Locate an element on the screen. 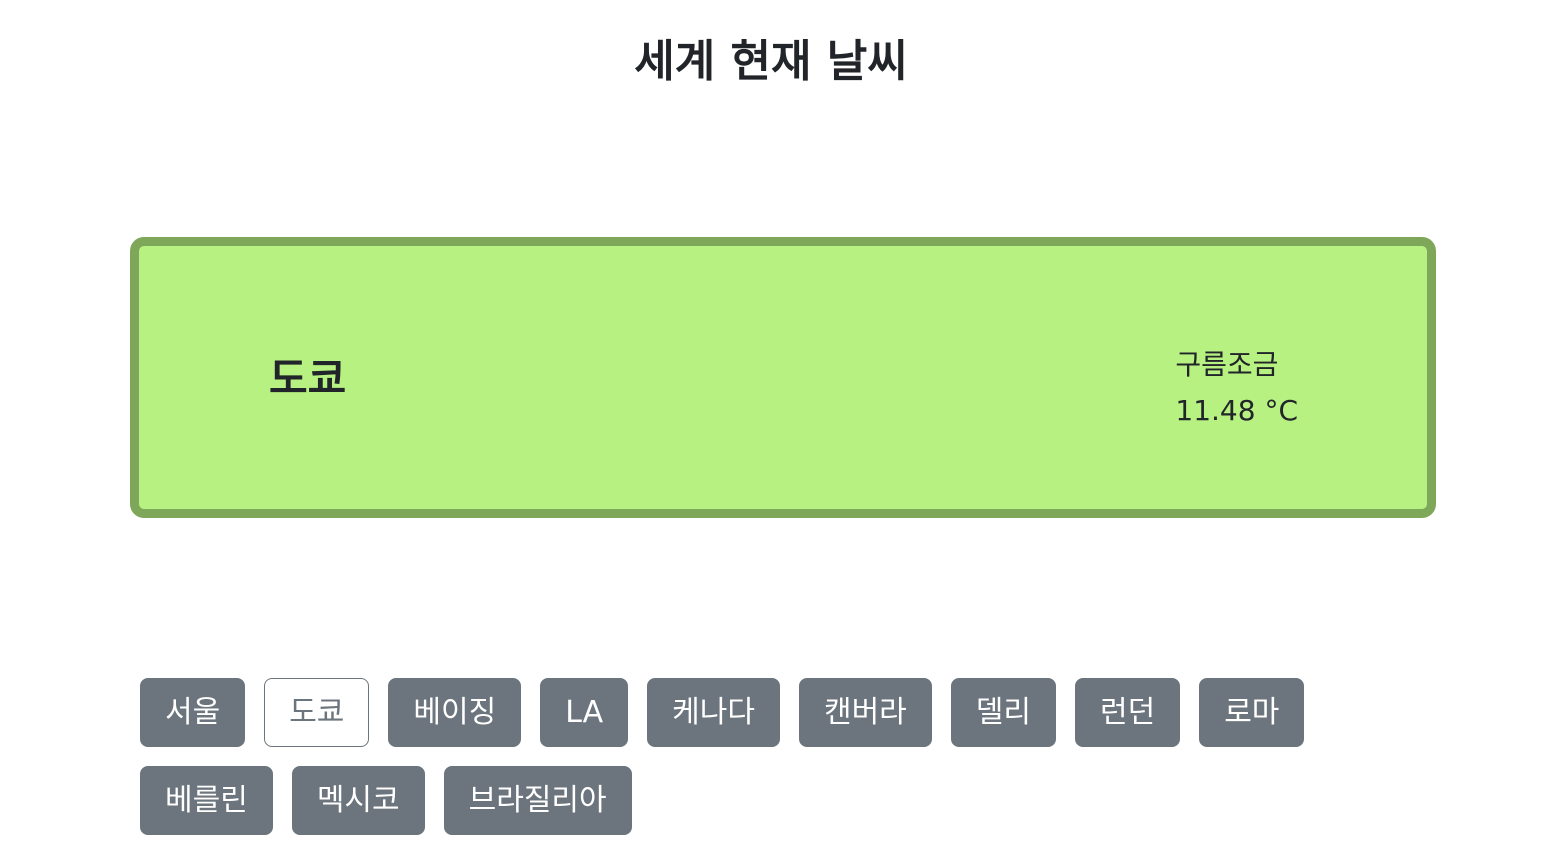  city-button-delhi: 델리 is located at coordinates (1003, 712).